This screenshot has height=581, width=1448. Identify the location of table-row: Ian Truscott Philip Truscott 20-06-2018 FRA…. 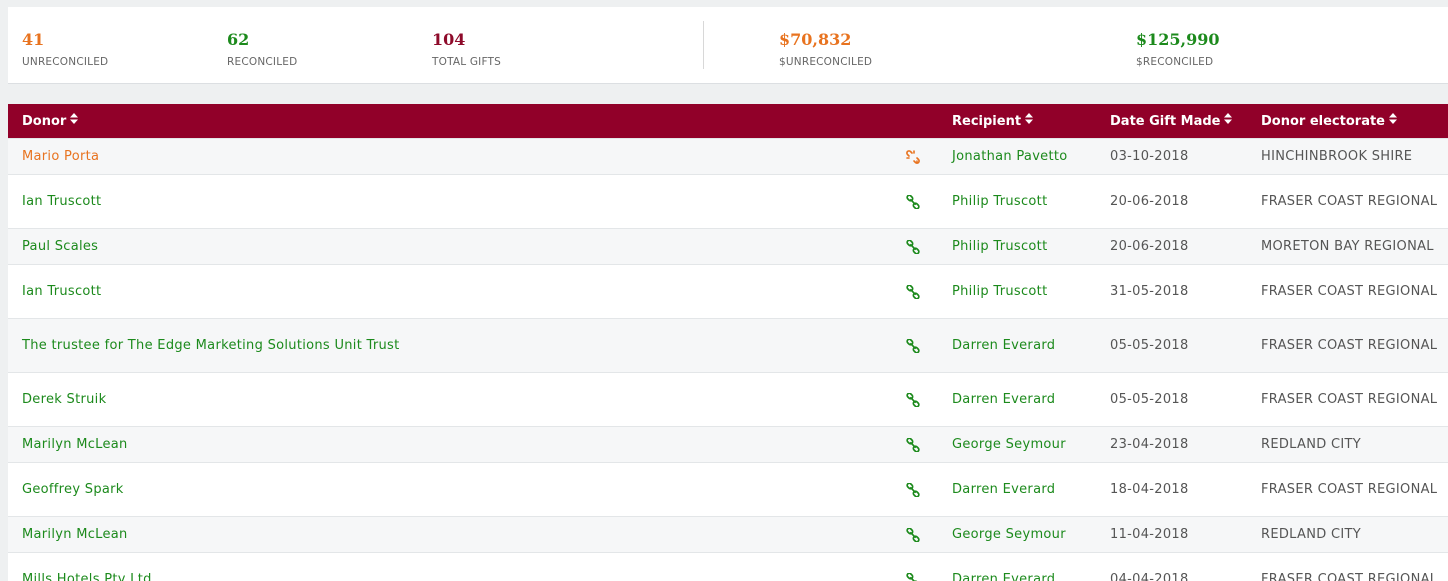
(728, 201).